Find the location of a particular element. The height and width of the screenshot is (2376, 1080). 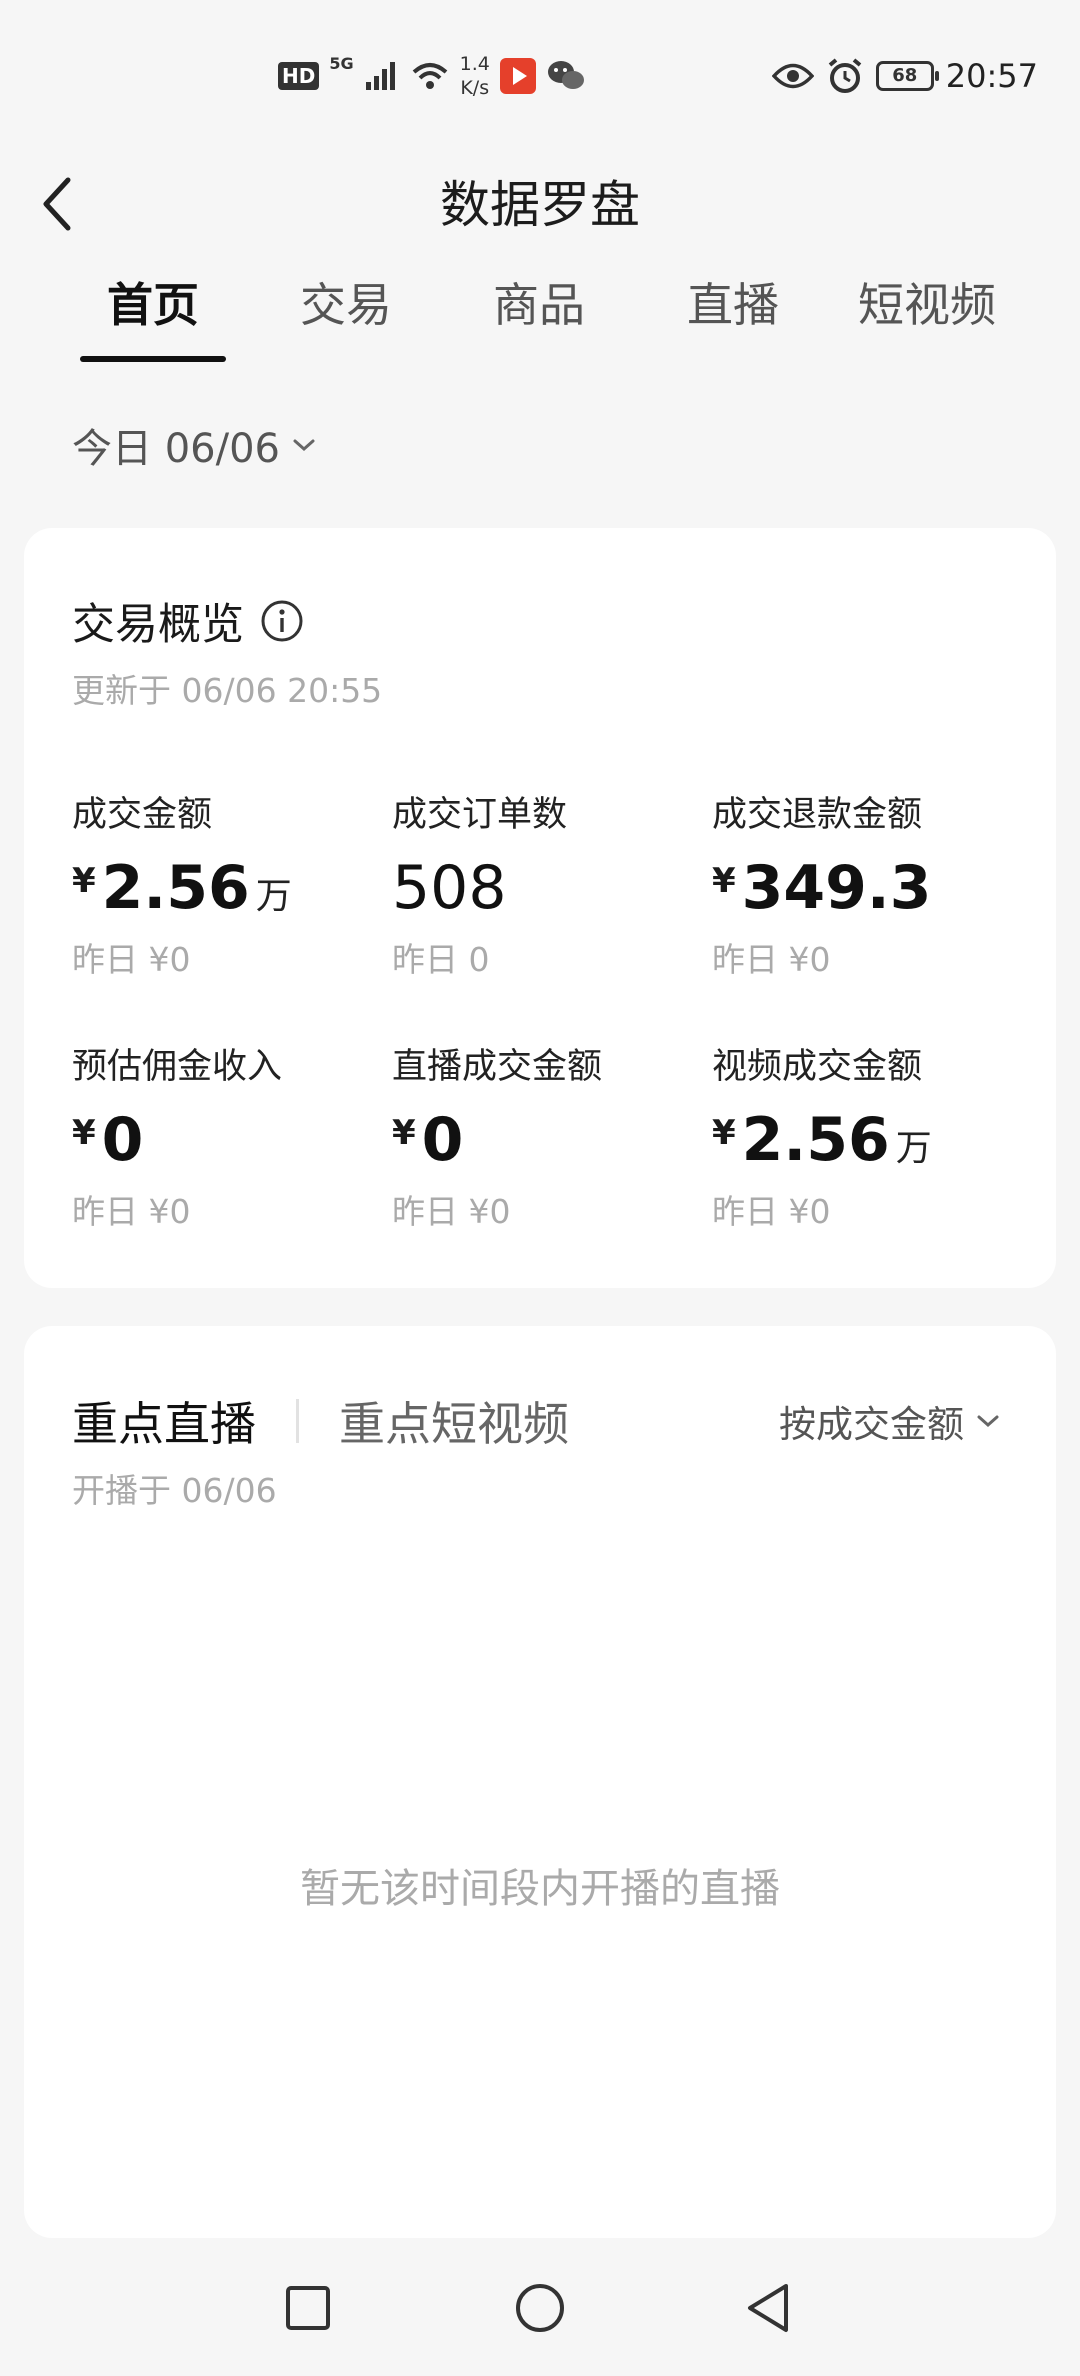

active-tab-indicator is located at coordinates (153, 359).